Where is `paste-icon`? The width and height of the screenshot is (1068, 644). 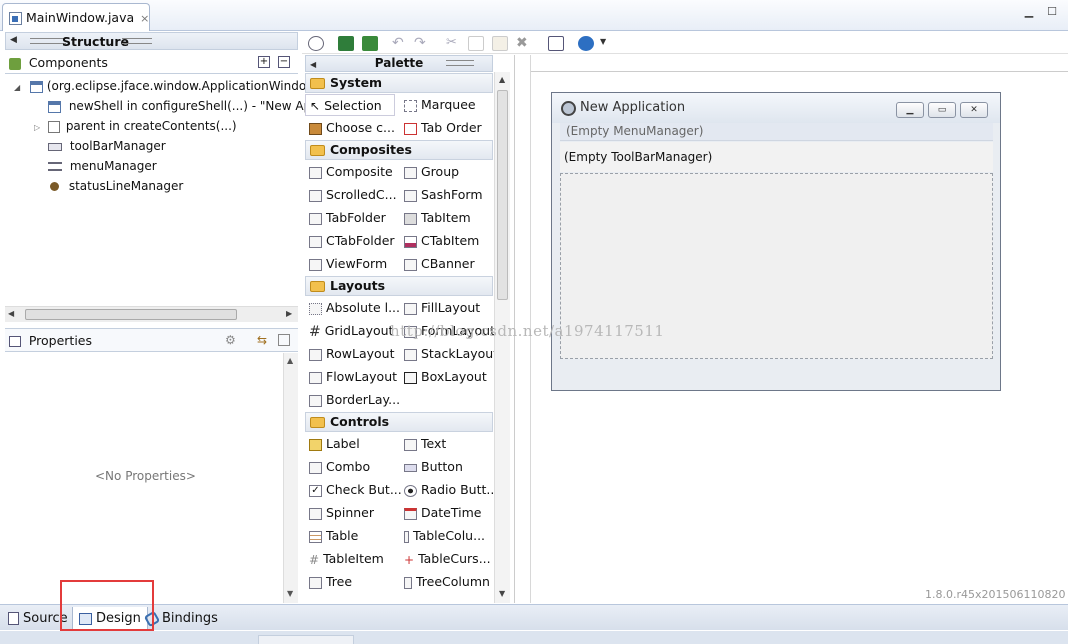
paste-icon is located at coordinates (500, 43).